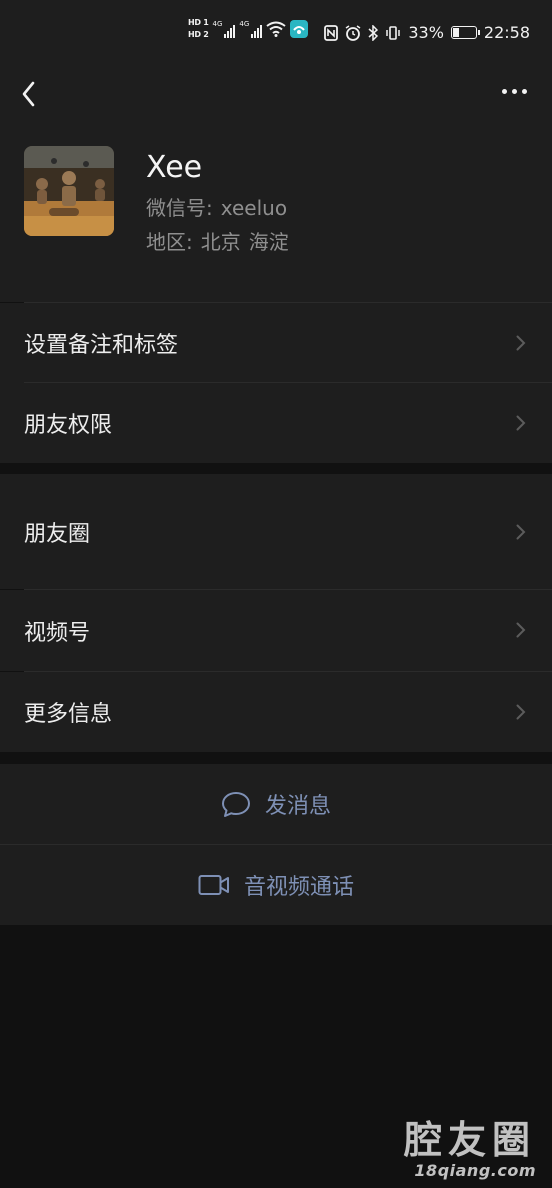 This screenshot has height=1188, width=552. Describe the element at coordinates (393, 32) in the screenshot. I see `vibrate-icon` at that location.